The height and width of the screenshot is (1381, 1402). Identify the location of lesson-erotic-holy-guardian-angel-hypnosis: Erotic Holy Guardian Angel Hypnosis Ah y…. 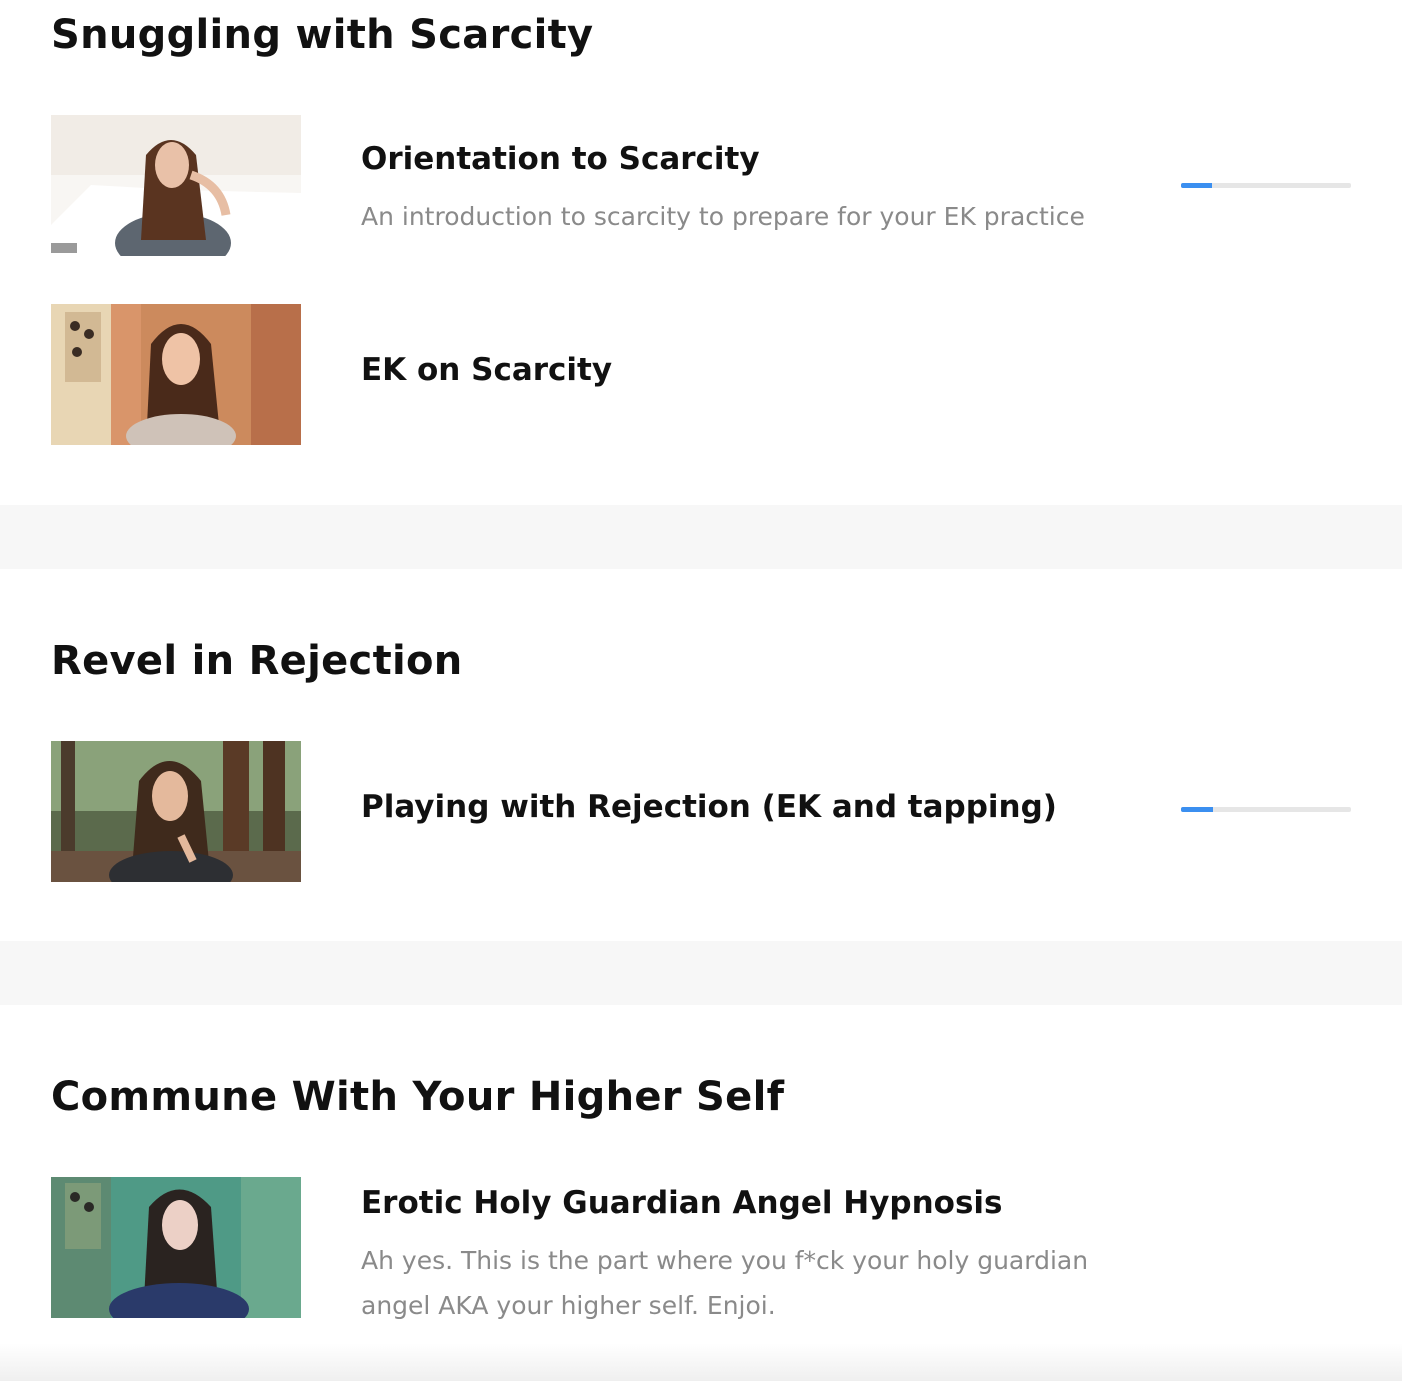
(701, 1248).